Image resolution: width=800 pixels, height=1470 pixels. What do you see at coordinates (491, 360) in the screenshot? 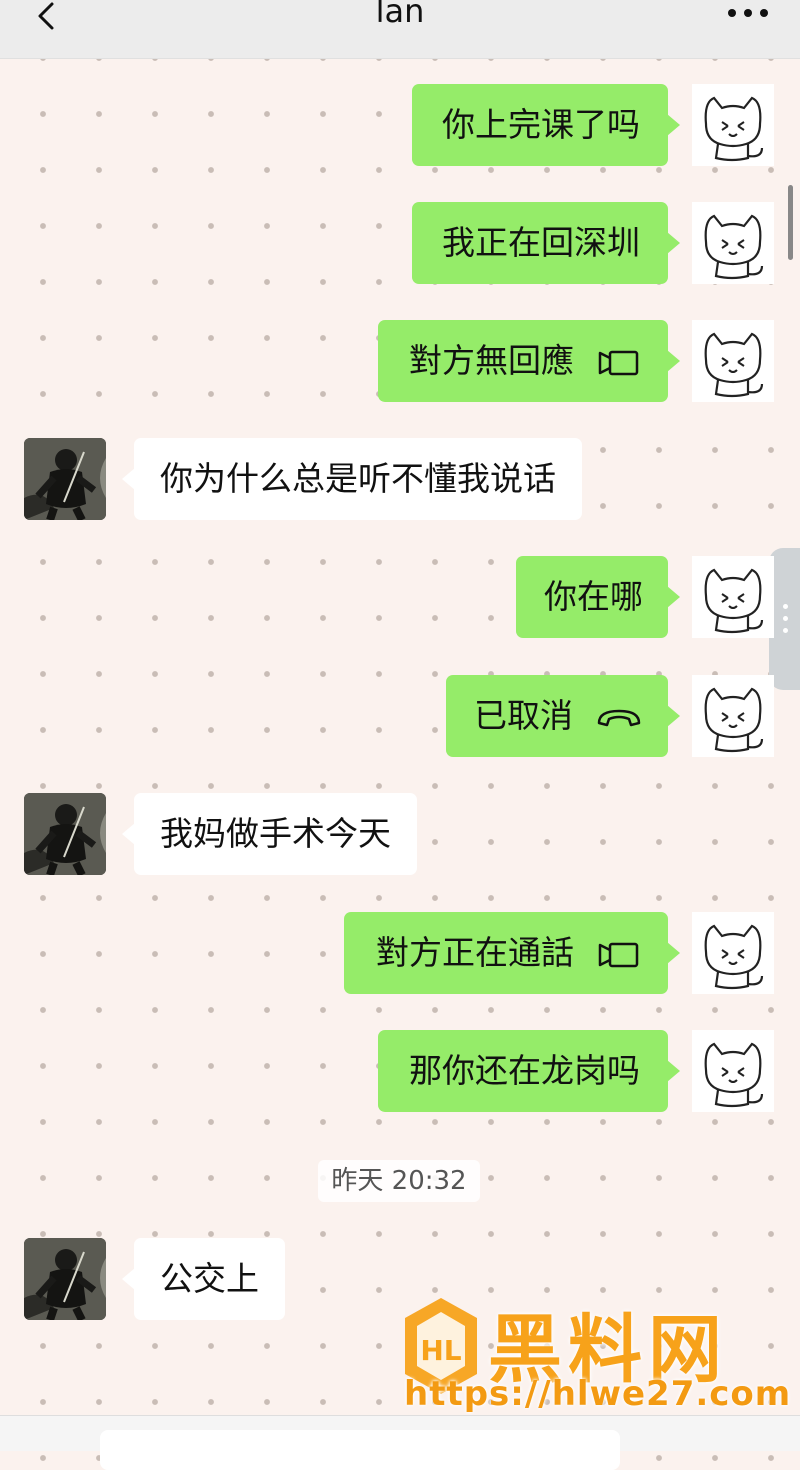
I see `message-text: 對方無回應` at bounding box center [491, 360].